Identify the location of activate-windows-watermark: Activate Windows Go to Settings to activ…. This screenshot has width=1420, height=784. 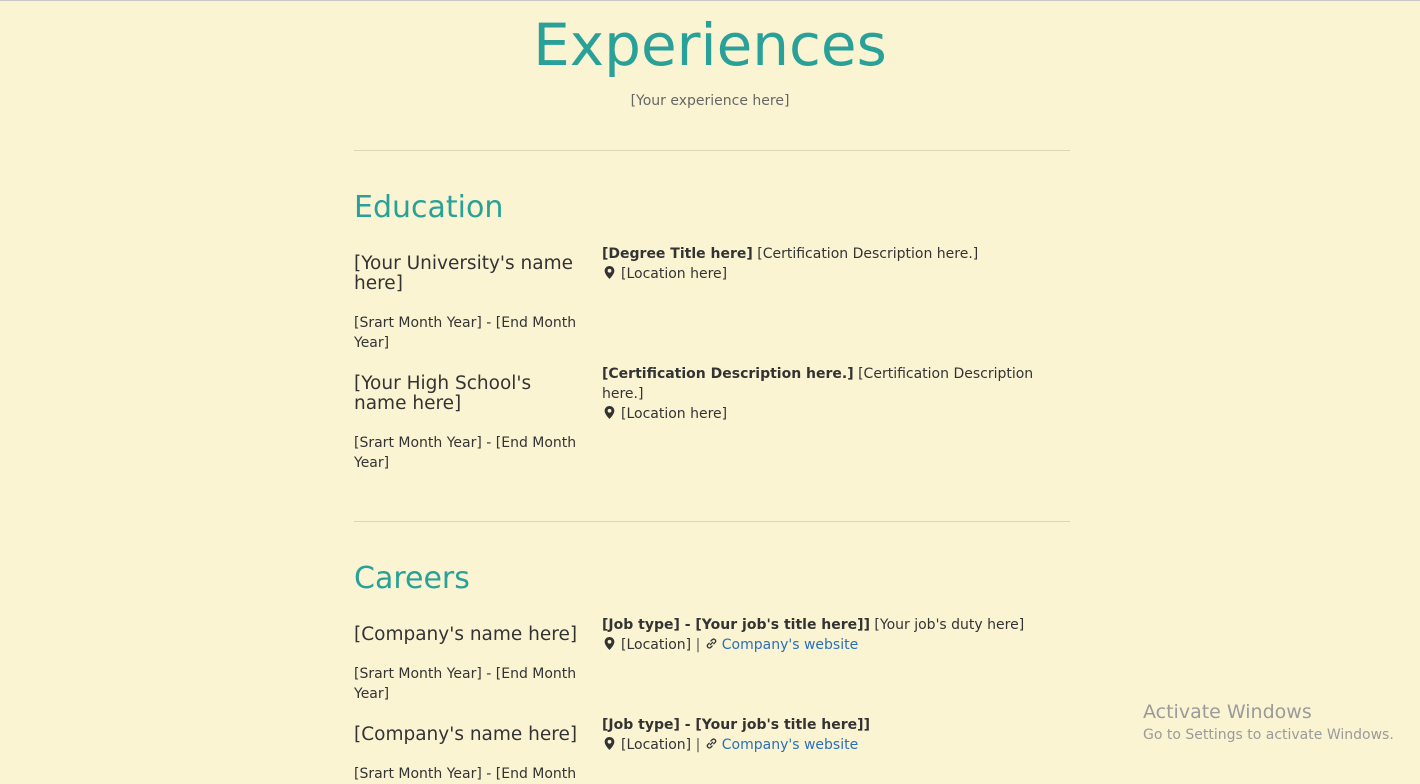
(1268, 723).